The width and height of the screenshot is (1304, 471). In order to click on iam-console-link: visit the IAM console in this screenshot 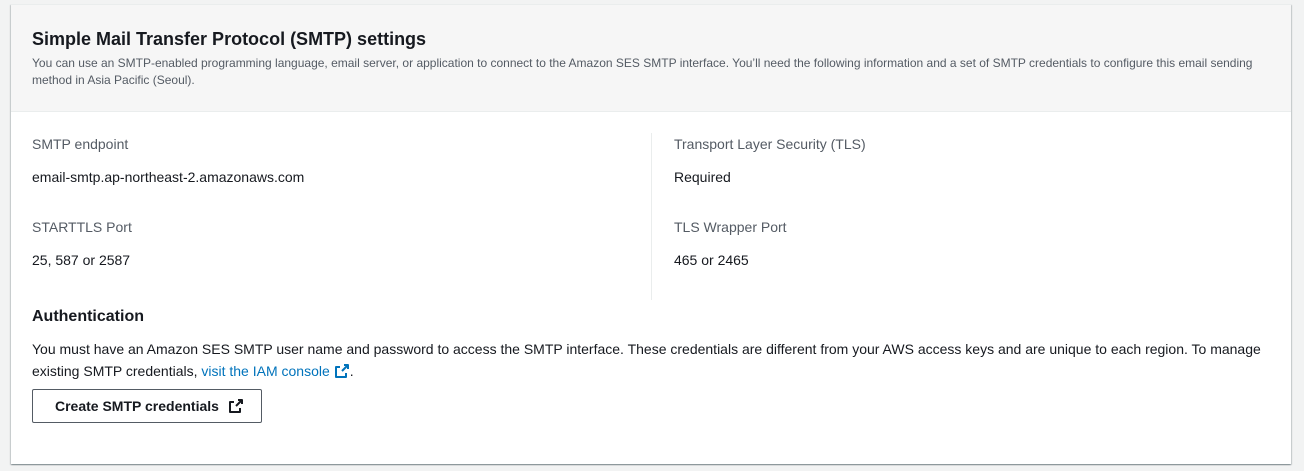, I will do `click(275, 371)`.